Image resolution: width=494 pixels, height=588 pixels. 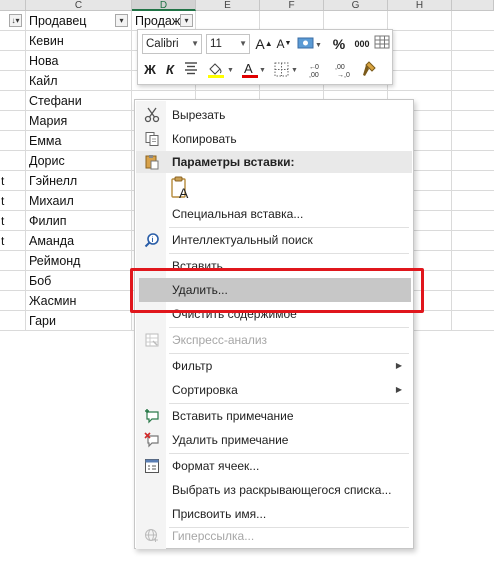 What do you see at coordinates (220, 340) in the screenshot?
I see `menu-label: Экспресс-анализ` at bounding box center [220, 340].